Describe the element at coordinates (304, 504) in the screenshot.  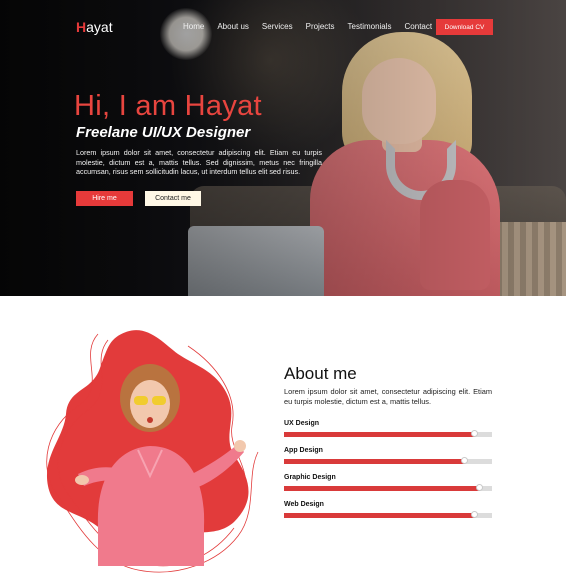
I see `skill-label: Web Design` at that location.